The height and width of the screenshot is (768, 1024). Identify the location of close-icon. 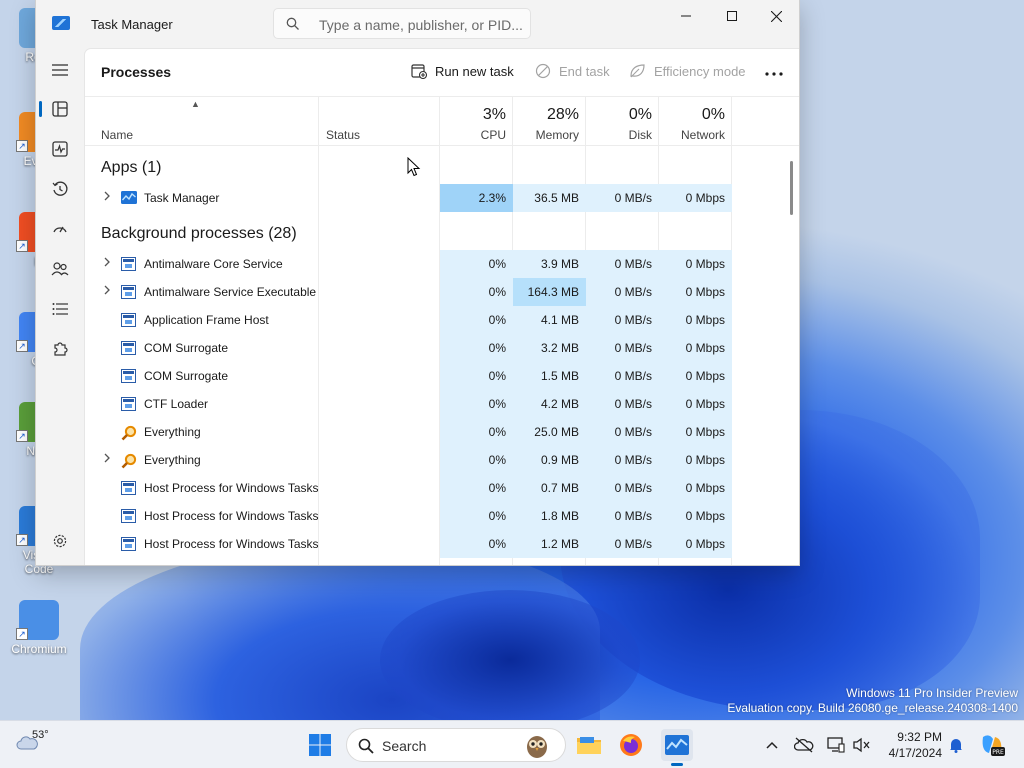
(776, 16).